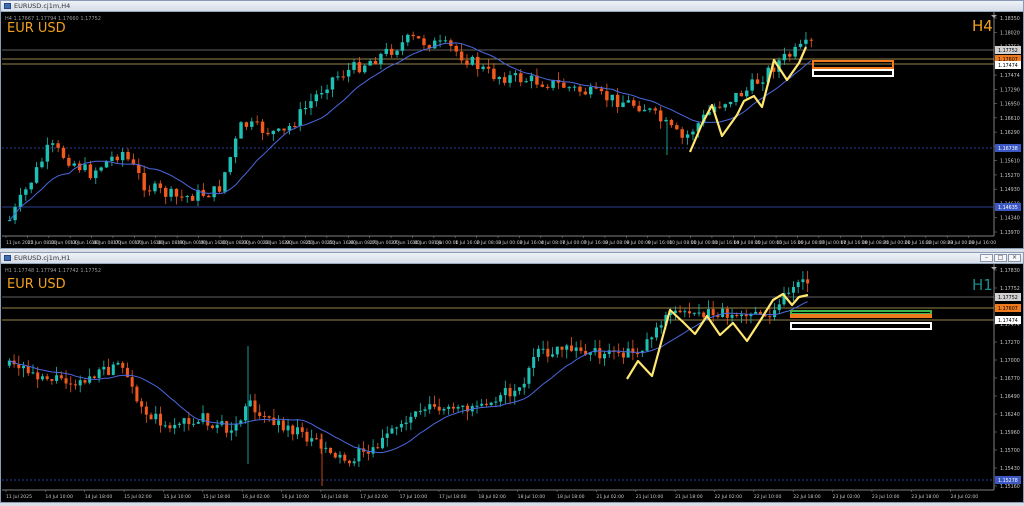 Image resolution: width=1024 pixels, height=506 pixels. What do you see at coordinates (1010, 271) in the screenshot?
I see `price-axis-label: 1.17830` at bounding box center [1010, 271].